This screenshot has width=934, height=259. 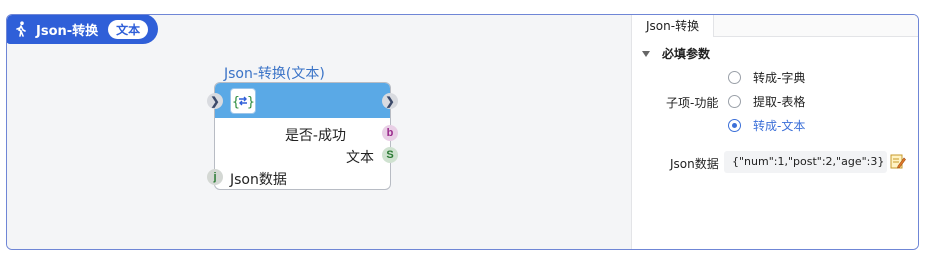 What do you see at coordinates (673, 26) in the screenshot?
I see `tab-json-convert: Json-转换` at bounding box center [673, 26].